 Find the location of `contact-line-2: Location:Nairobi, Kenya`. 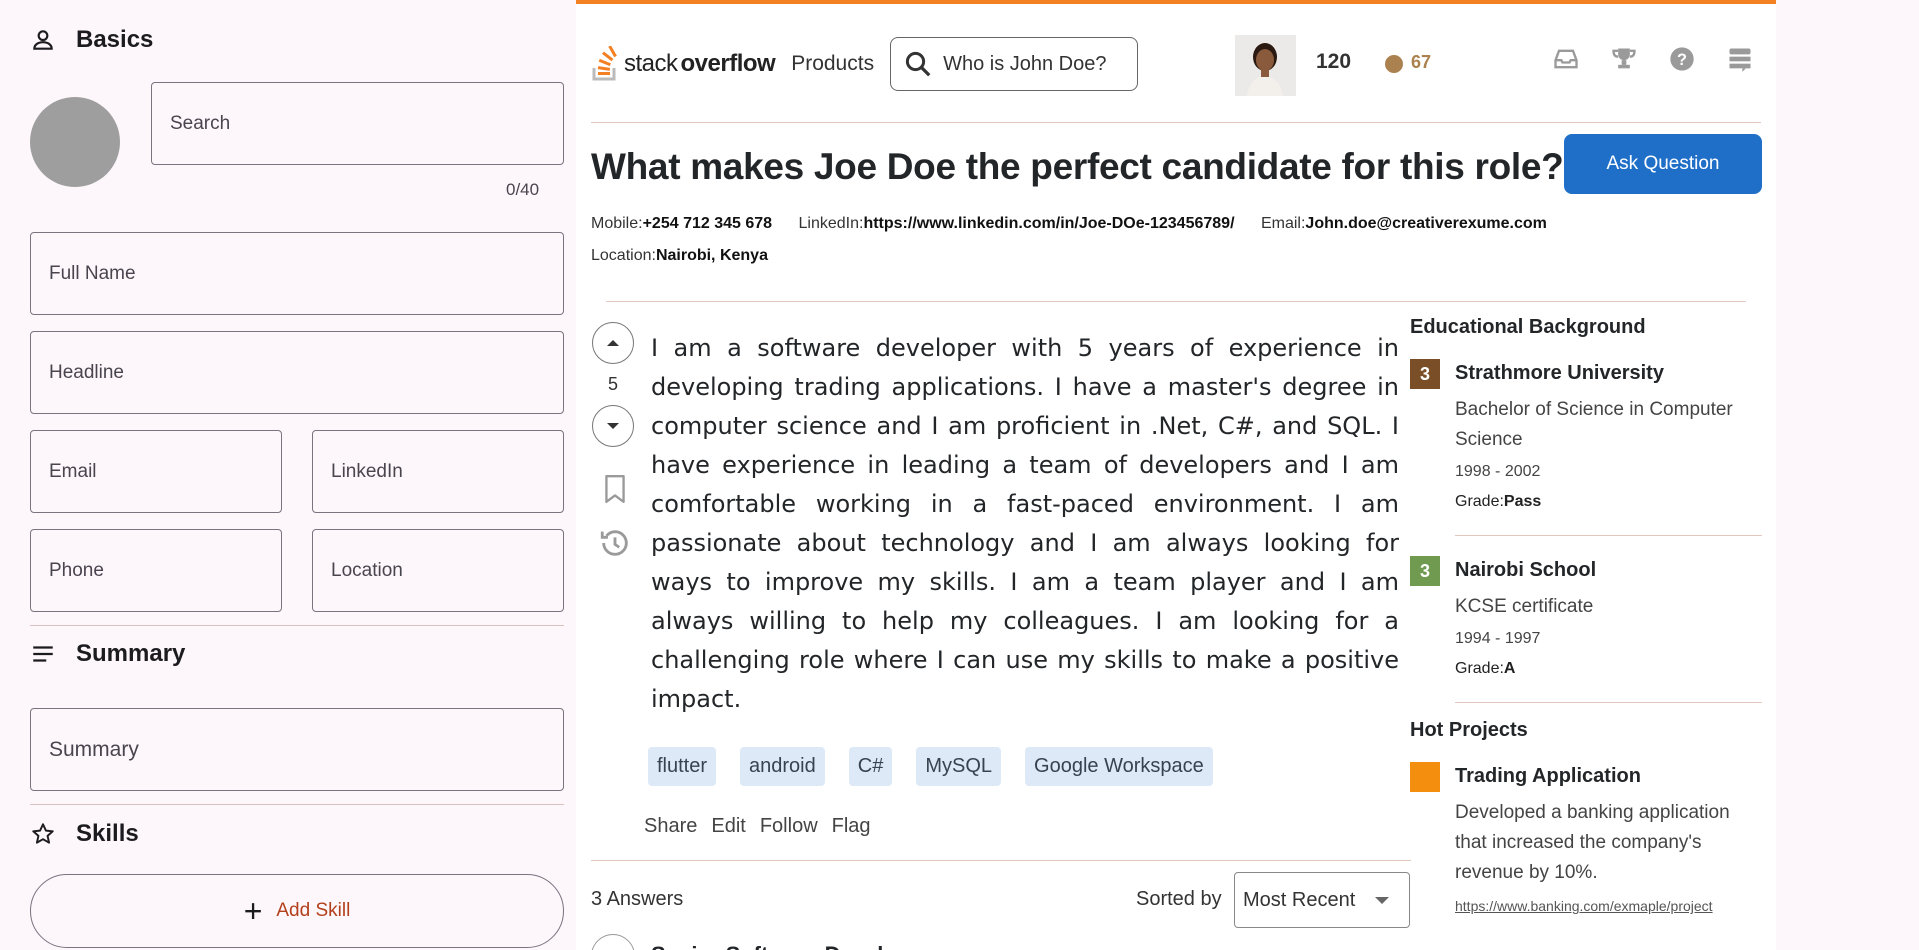

contact-line-2: Location:Nairobi, Kenya is located at coordinates (679, 256).